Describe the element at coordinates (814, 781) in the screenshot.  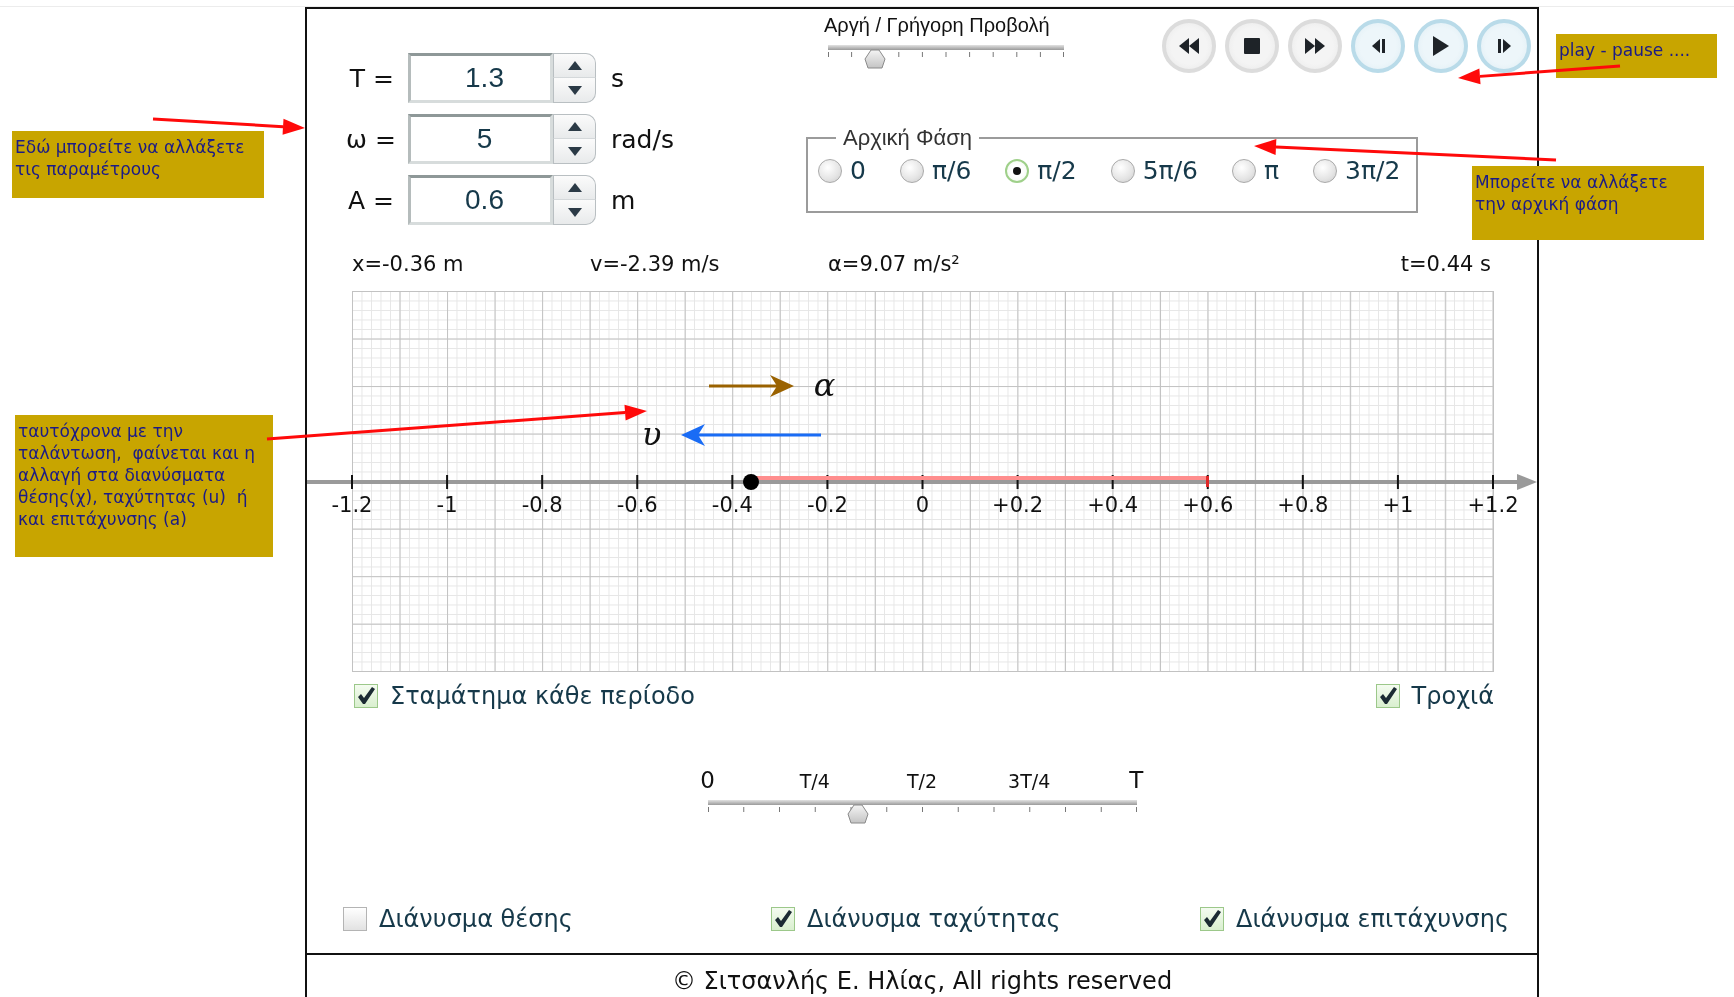
I see `slider-mark-label: T/4` at that location.